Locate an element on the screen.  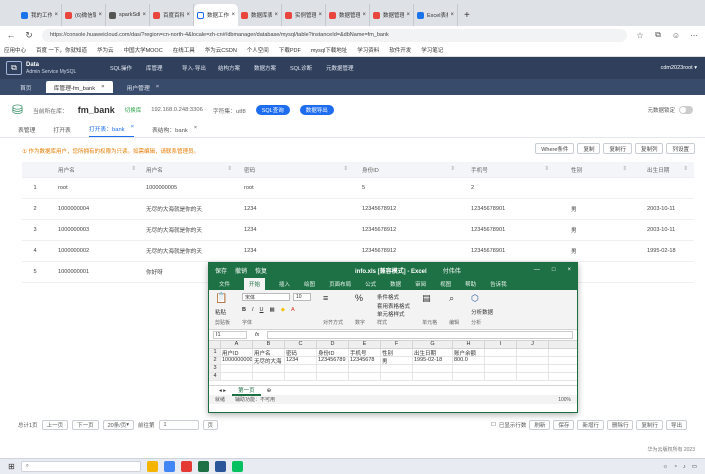
bookmark-item: 下载PDF is located at coordinates (290, 50).